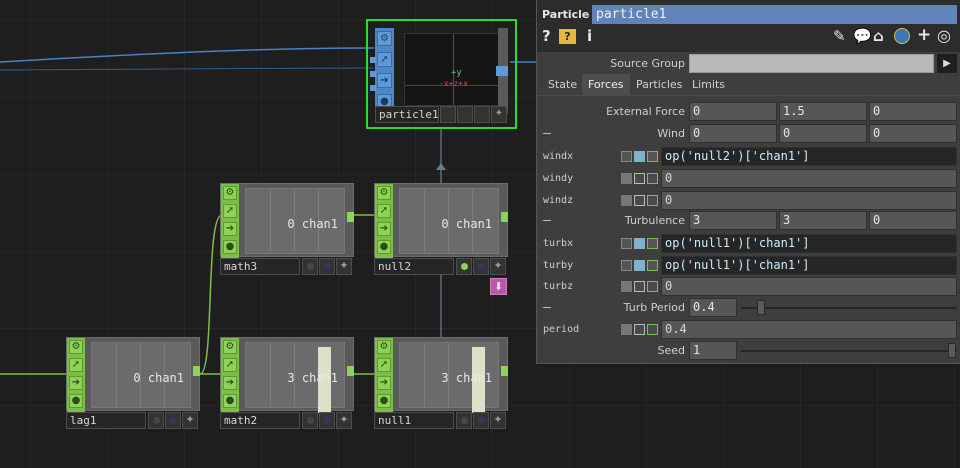 This screenshot has height=468, width=960. I want to click on source-group-field, so click(811, 63).